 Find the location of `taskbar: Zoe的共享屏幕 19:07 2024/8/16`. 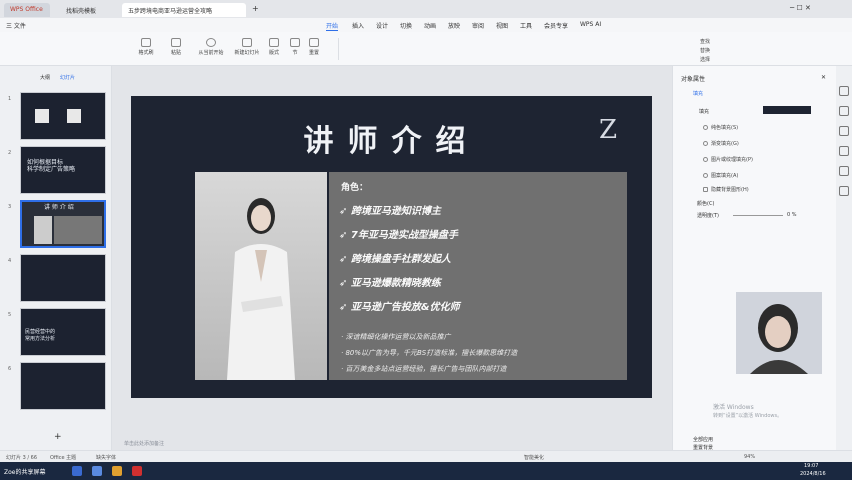

taskbar: Zoe的共享屏幕 19:07 2024/8/16 is located at coordinates (426, 471).